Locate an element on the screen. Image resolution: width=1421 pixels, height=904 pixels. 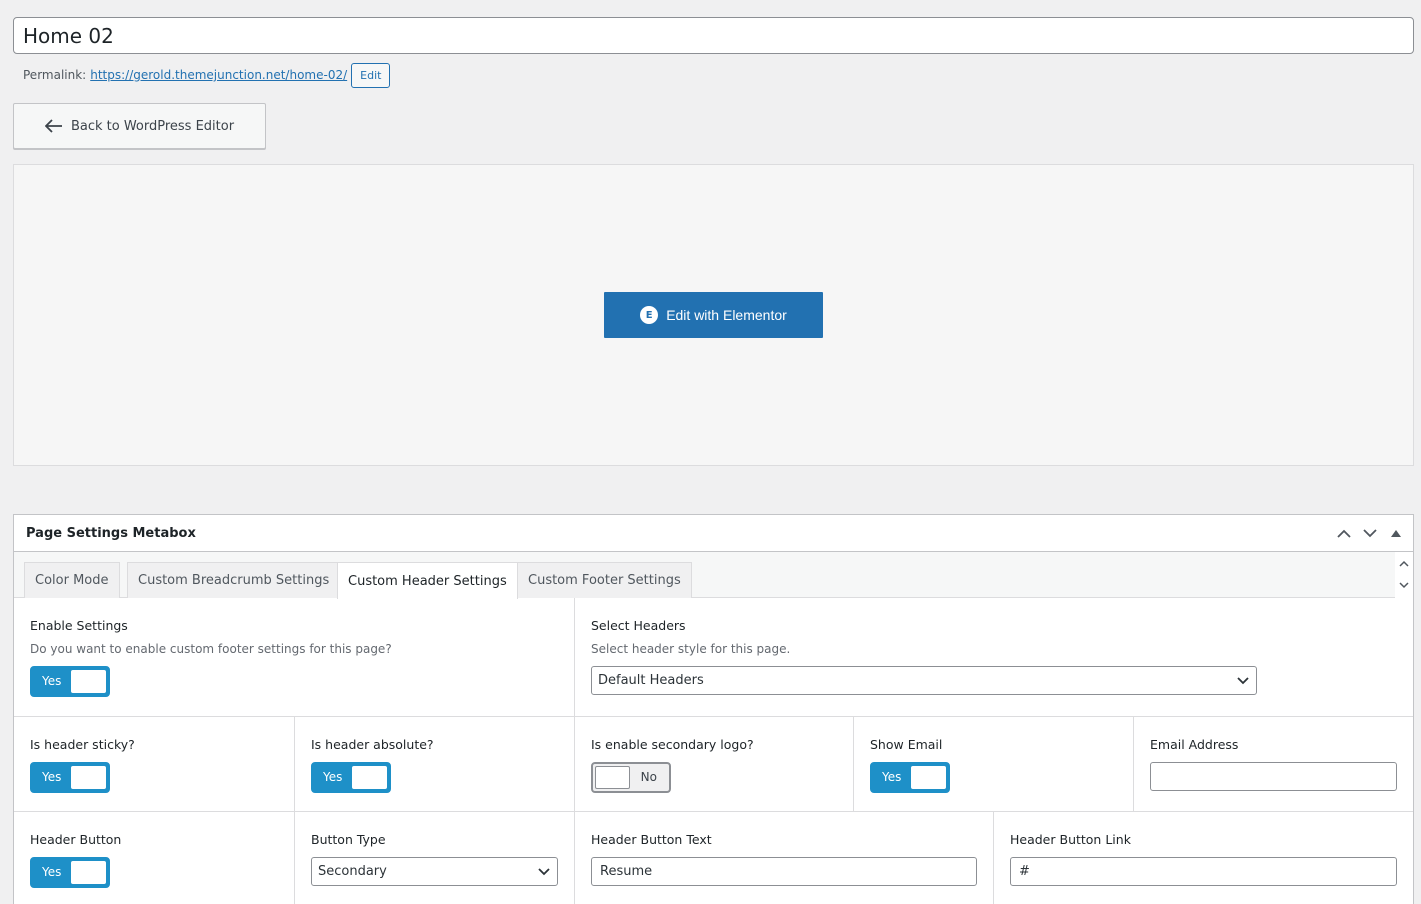
elementor-button-label: Edit with Elementor is located at coordinates (726, 315).